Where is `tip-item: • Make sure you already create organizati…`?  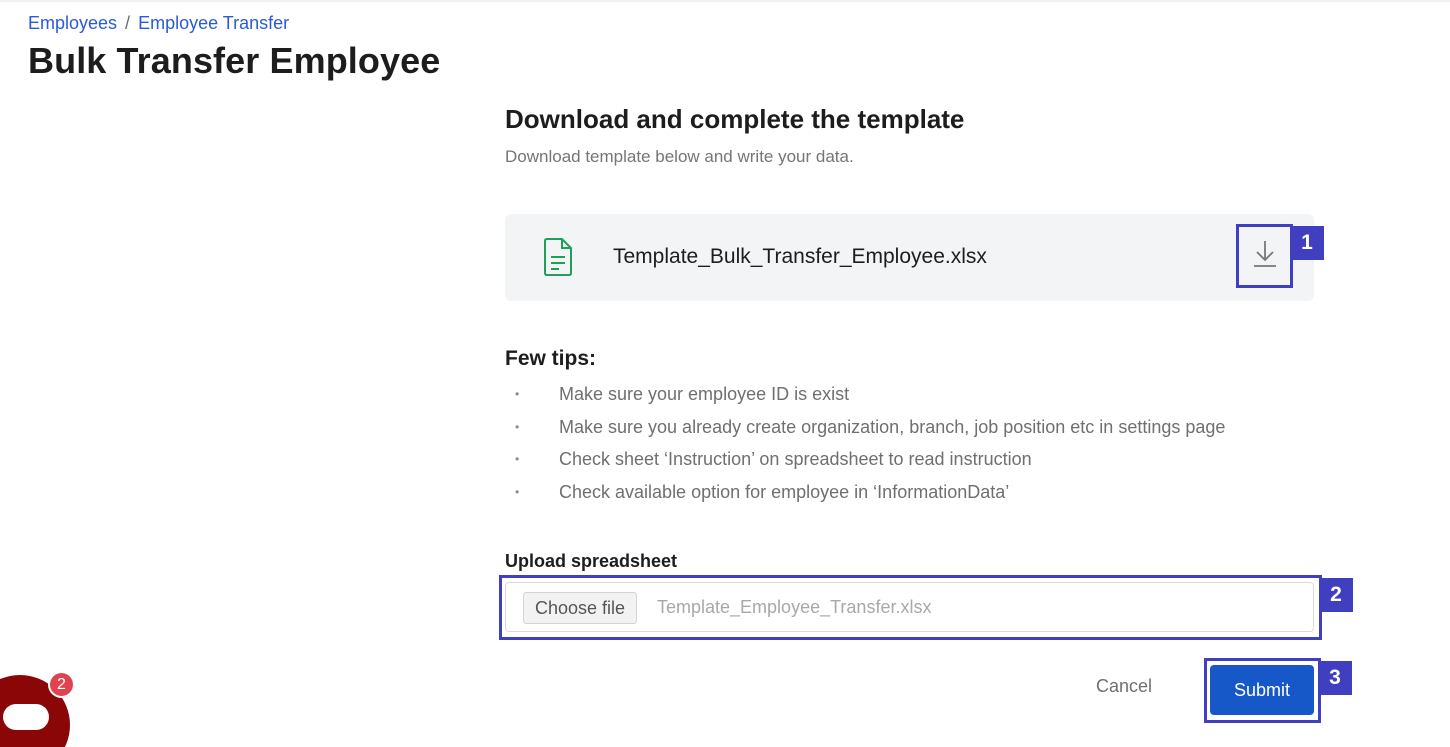 tip-item: • Make sure you already create organizati… is located at coordinates (865, 429).